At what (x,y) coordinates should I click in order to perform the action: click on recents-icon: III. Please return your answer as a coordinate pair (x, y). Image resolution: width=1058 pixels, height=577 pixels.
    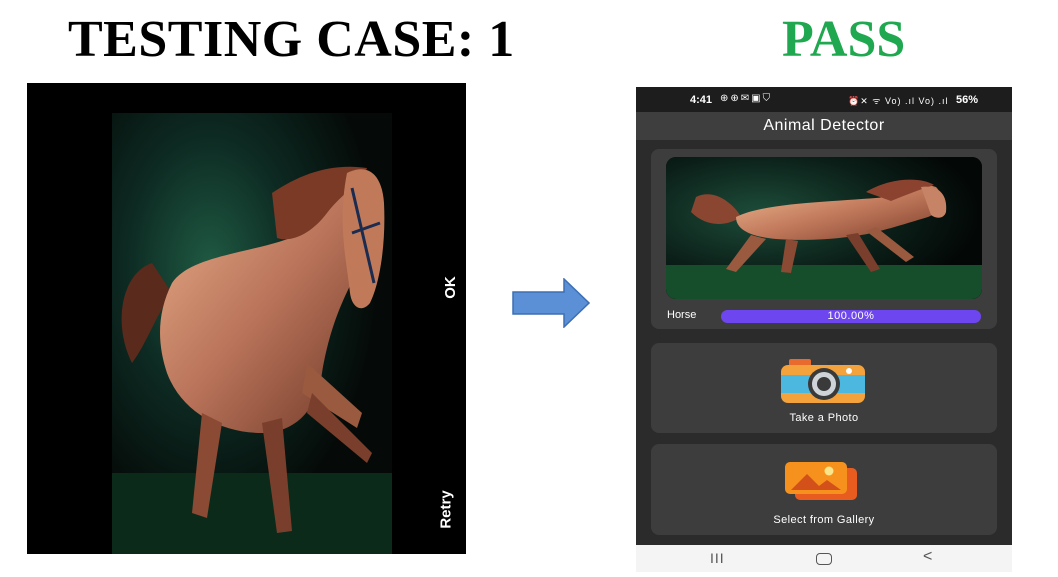
    Looking at the image, I should click on (717, 558).